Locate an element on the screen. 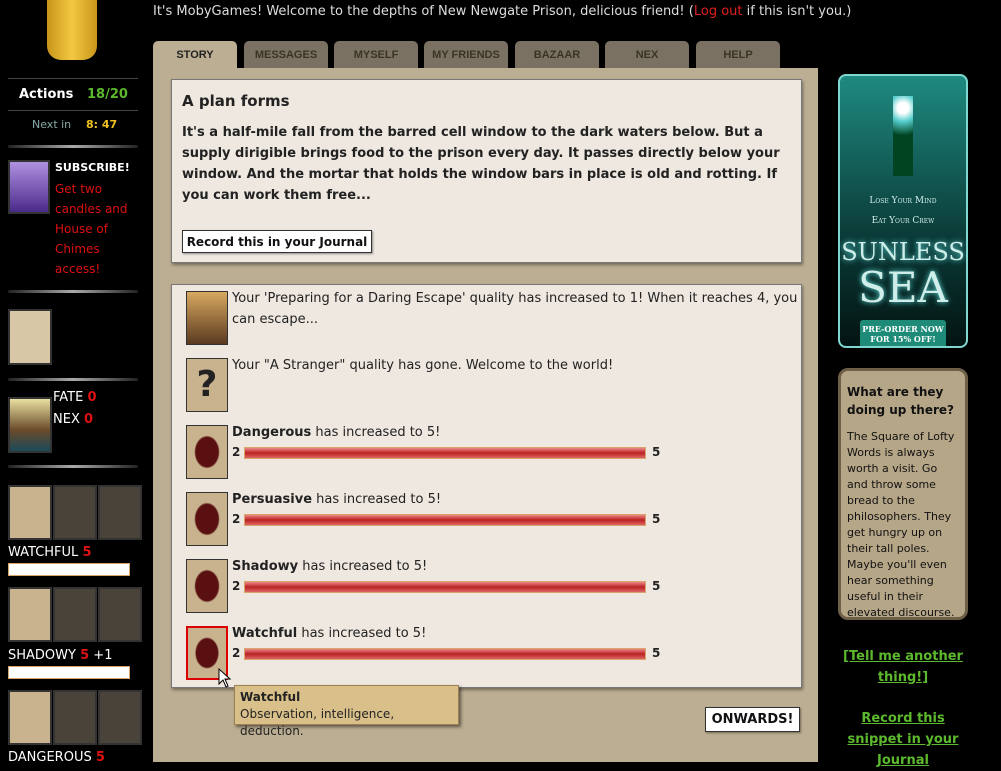 The height and width of the screenshot is (771, 1001). tooltip-title: Watchful is located at coordinates (270, 697).